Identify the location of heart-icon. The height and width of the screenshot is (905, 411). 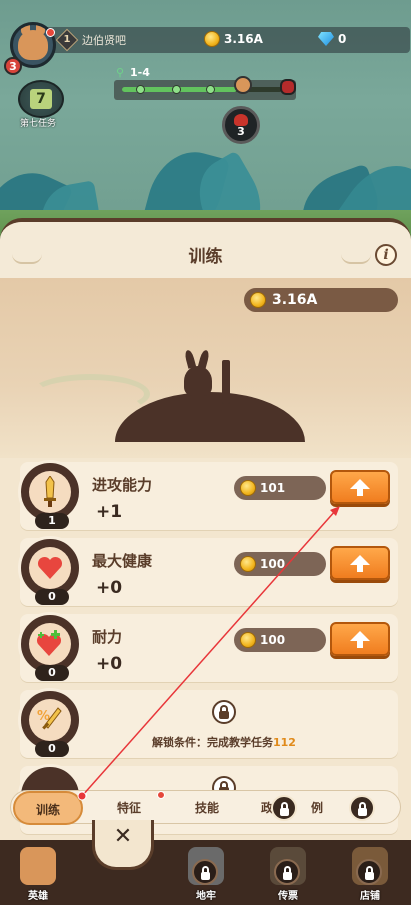
(50, 568).